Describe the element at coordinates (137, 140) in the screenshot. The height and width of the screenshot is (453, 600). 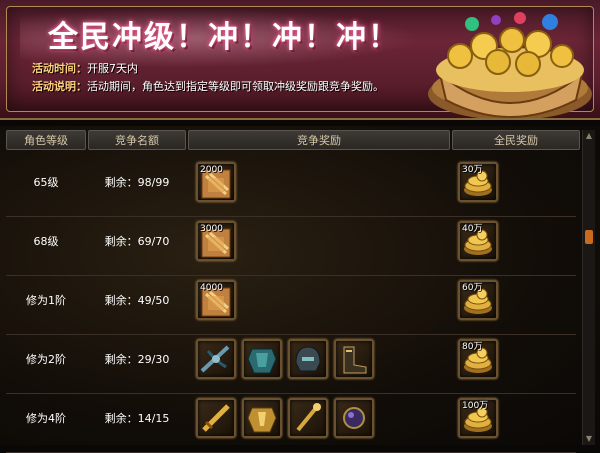
I see `header-compete-slots: 竞争名额` at that location.